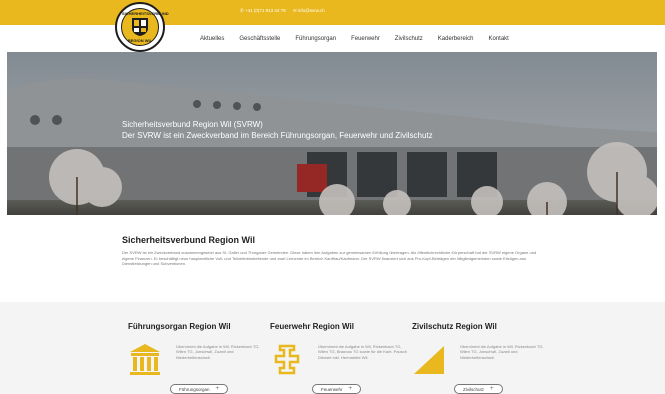 The height and width of the screenshot is (394, 665). What do you see at coordinates (312, 326) in the screenshot?
I see `card-title: Feuerwehr Region Wil` at bounding box center [312, 326].